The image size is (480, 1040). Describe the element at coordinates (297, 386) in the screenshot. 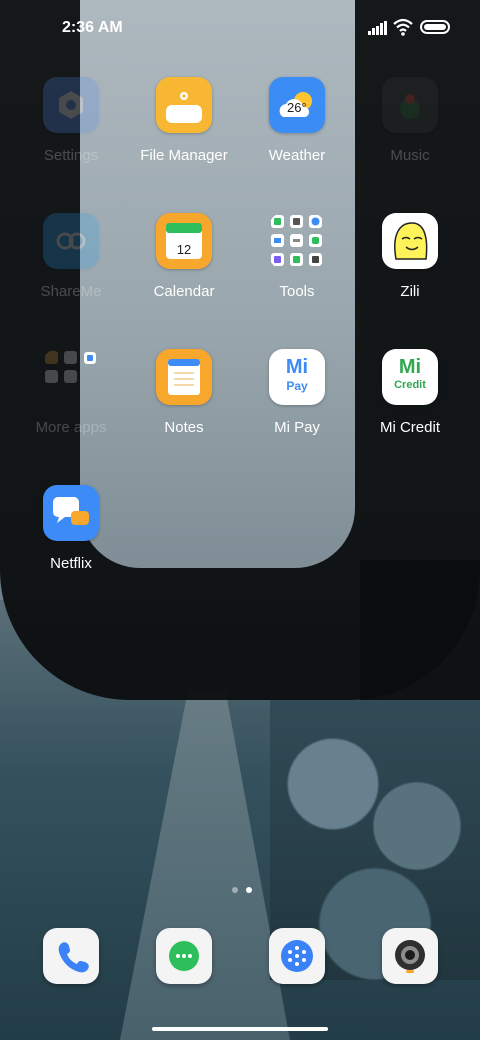

I see `mi-pay-sub: Pay` at that location.